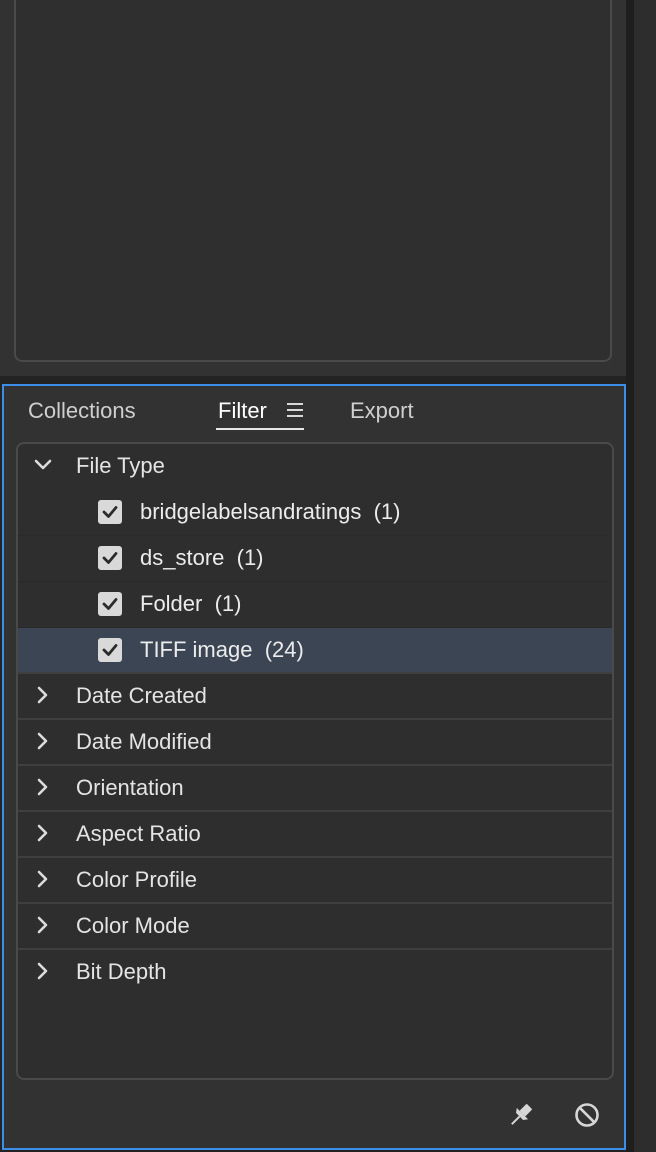 Image resolution: width=656 pixels, height=1152 pixels. What do you see at coordinates (260, 429) in the screenshot?
I see `active-tab-indicator` at bounding box center [260, 429].